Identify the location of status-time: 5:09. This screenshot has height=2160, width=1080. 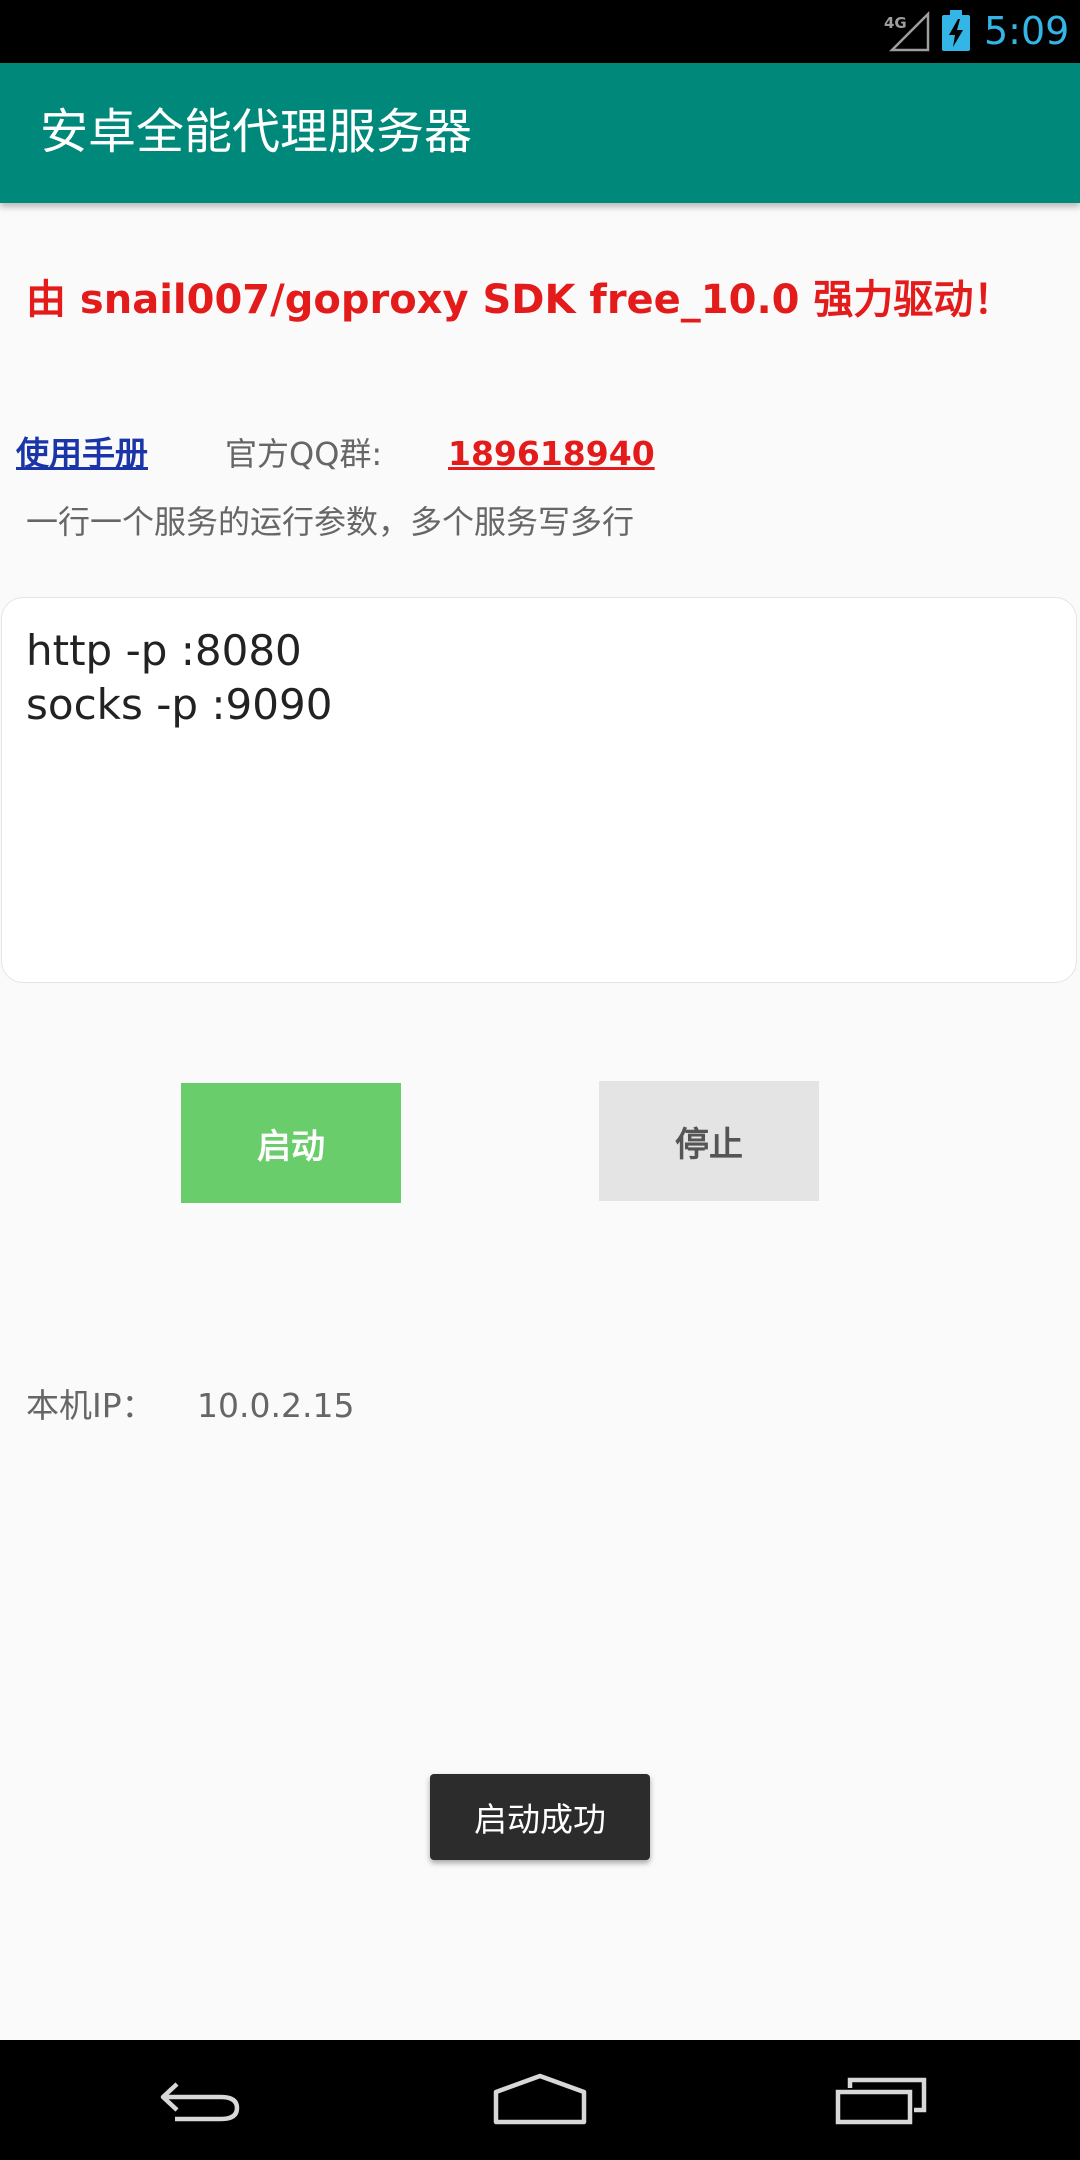
(1027, 31).